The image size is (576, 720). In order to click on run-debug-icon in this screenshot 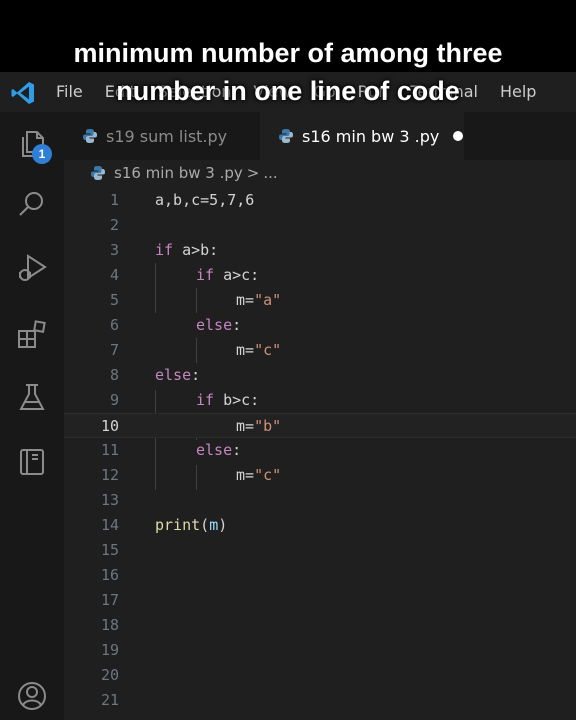, I will do `click(32, 268)`.